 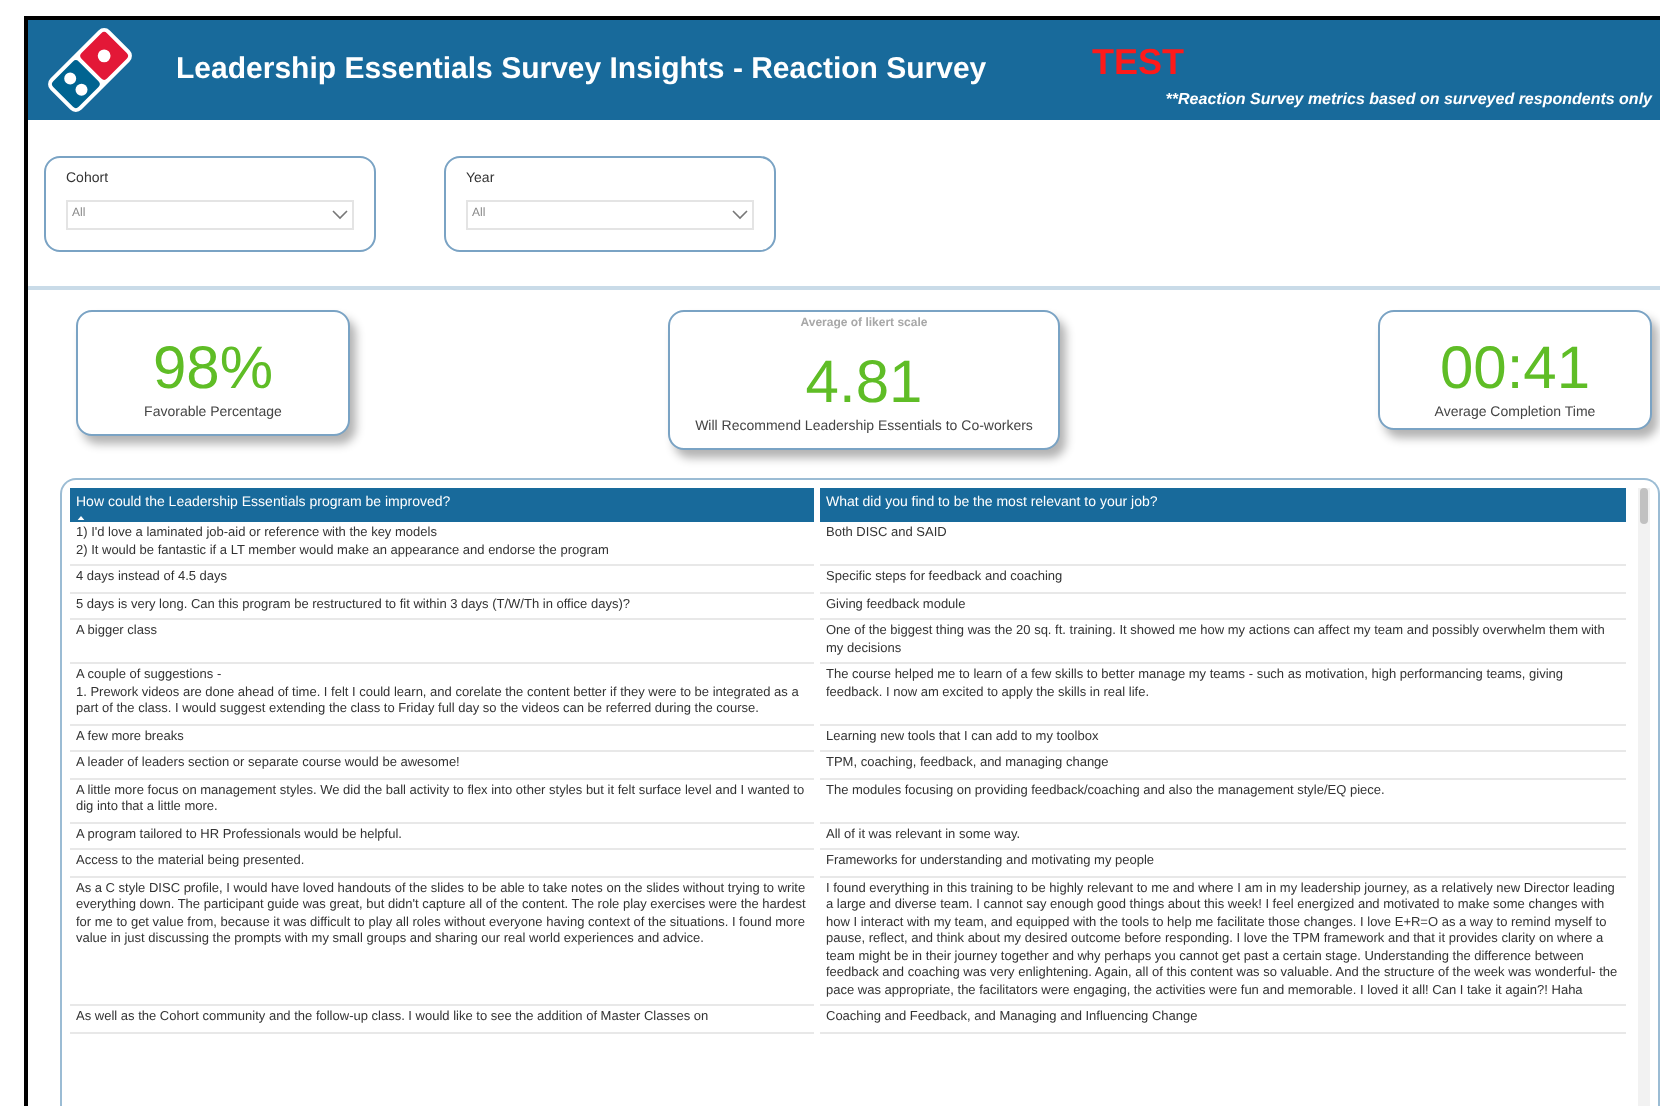 I want to click on scrollbar, so click(x=1644, y=797).